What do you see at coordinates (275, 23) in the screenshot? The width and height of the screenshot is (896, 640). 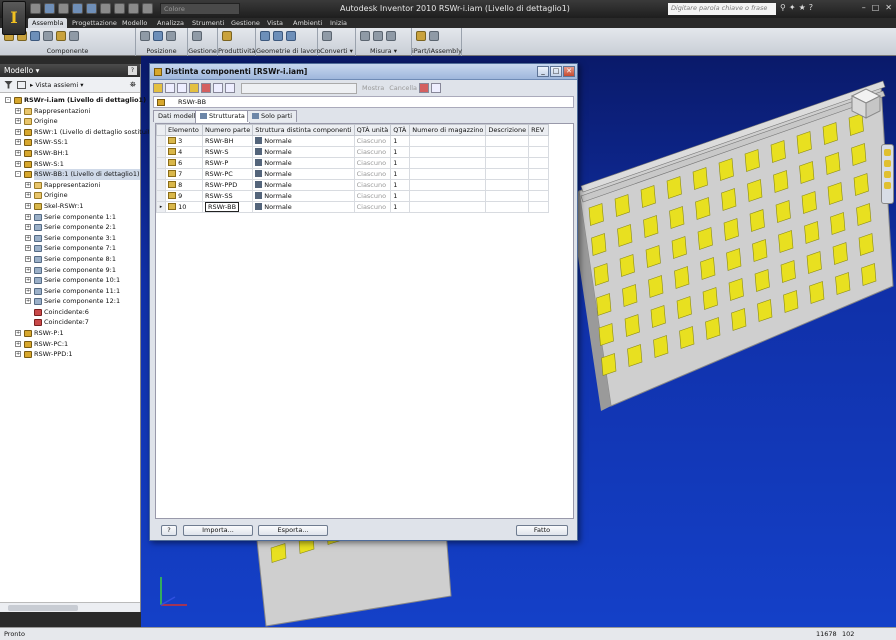 I see `tab-vista: Vista` at bounding box center [275, 23].